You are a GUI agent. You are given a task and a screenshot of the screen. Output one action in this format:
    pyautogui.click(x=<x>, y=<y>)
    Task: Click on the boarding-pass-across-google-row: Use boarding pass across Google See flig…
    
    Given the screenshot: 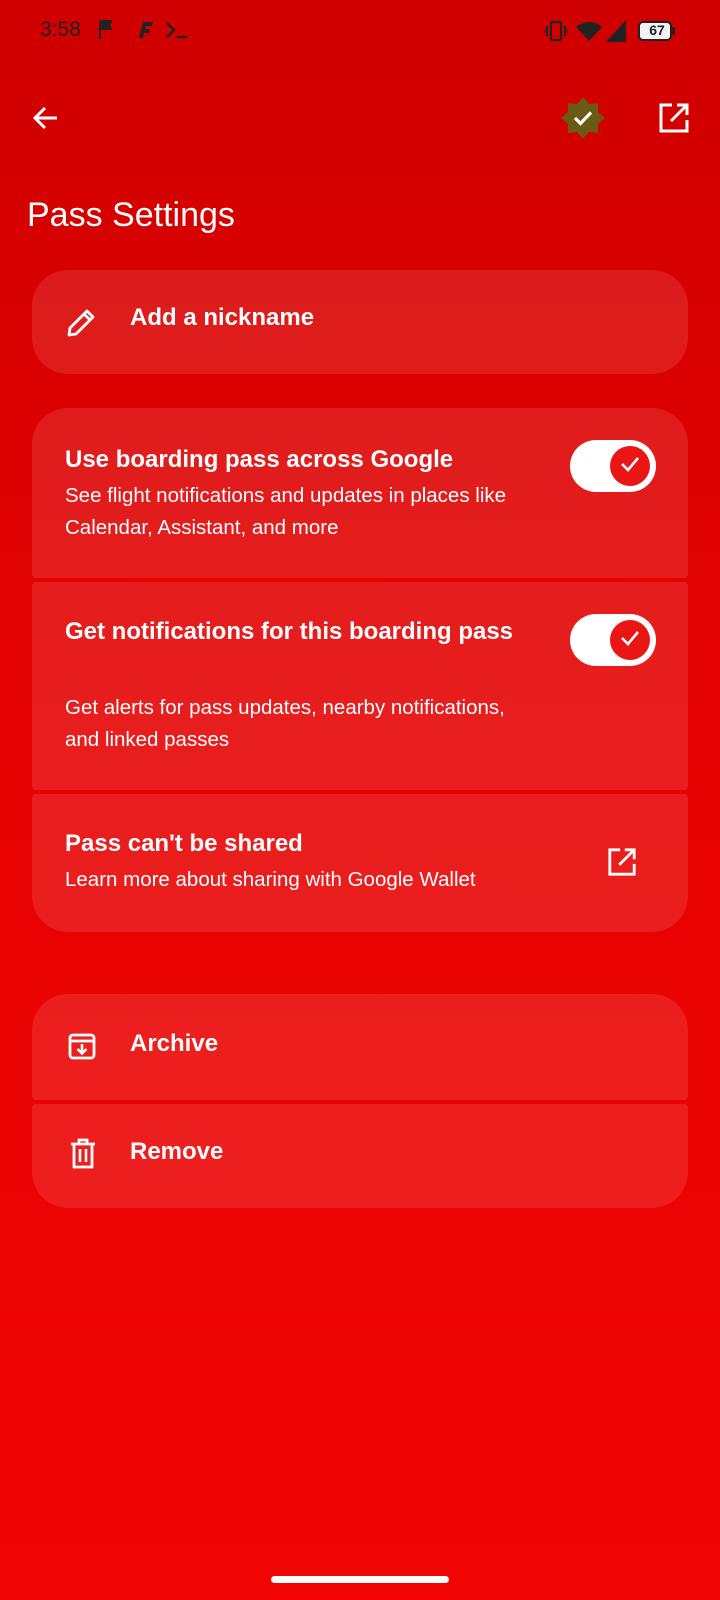 What is the action you would take?
    pyautogui.click(x=360, y=493)
    